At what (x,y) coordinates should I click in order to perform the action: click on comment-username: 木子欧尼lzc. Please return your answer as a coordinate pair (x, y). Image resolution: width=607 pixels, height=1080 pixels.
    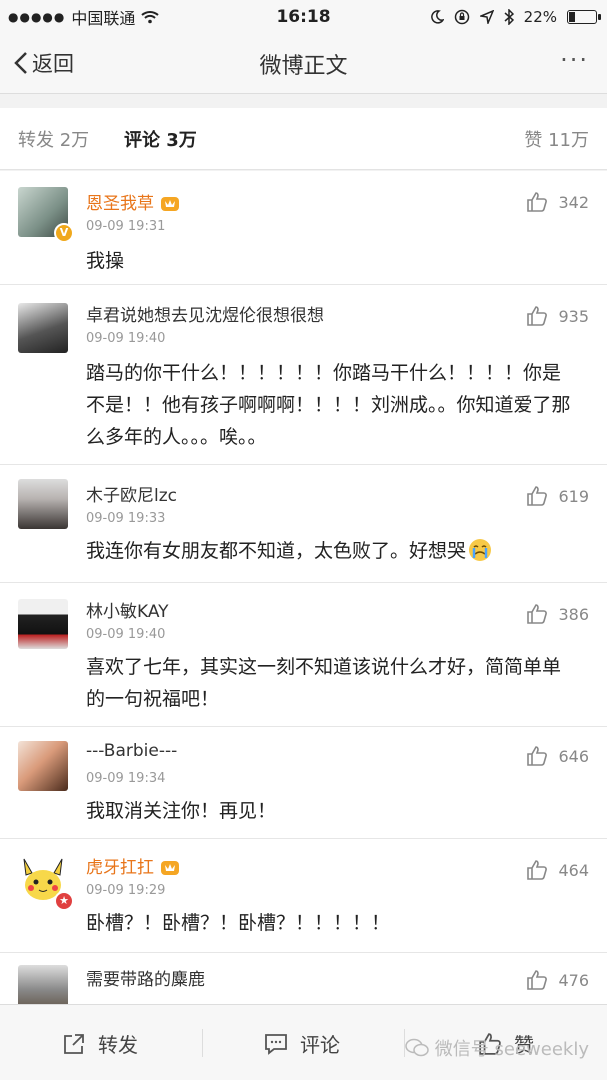
    Looking at the image, I should click on (131, 493).